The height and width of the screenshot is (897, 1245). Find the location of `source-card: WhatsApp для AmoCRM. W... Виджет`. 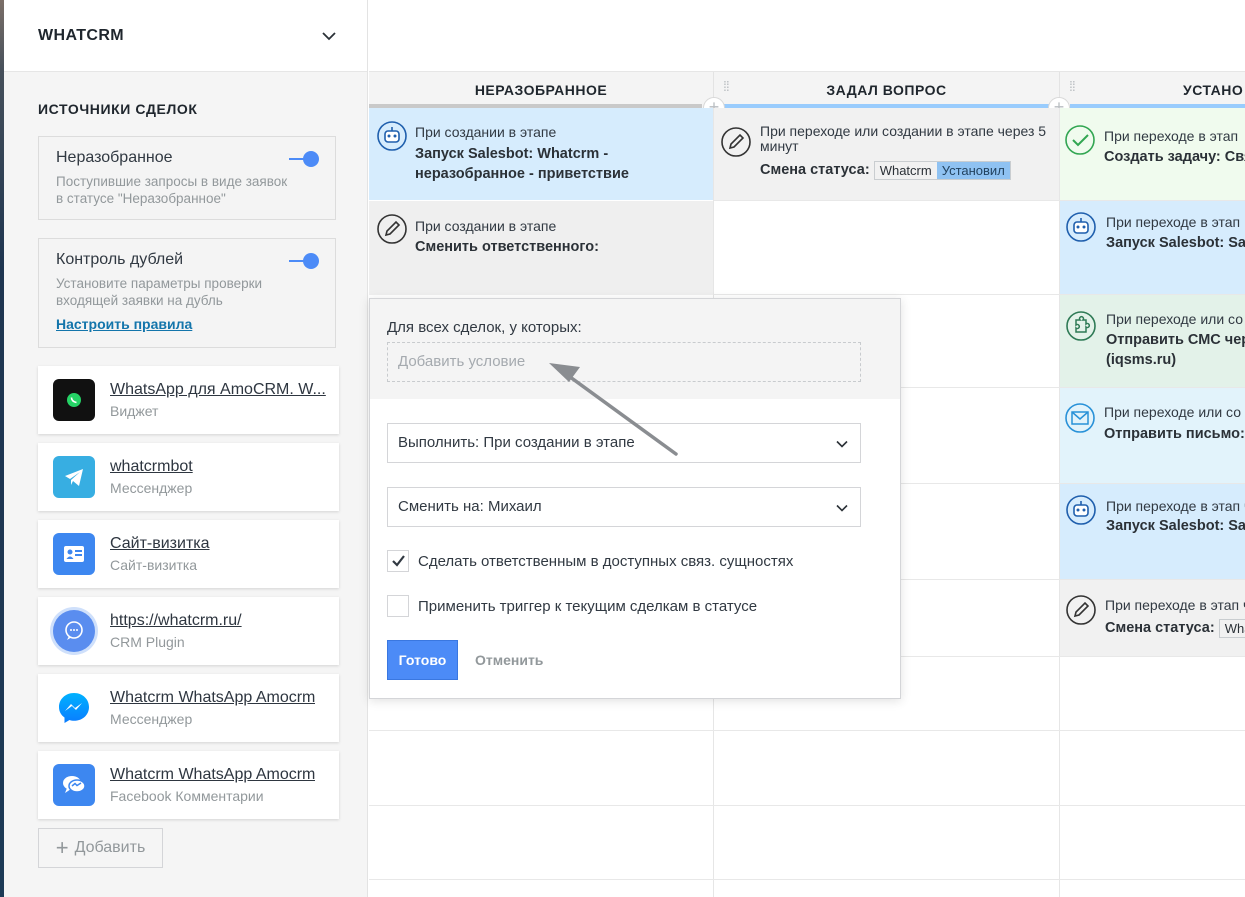

source-card: WhatsApp для AmoCRM. W... Виджет is located at coordinates (188, 400).